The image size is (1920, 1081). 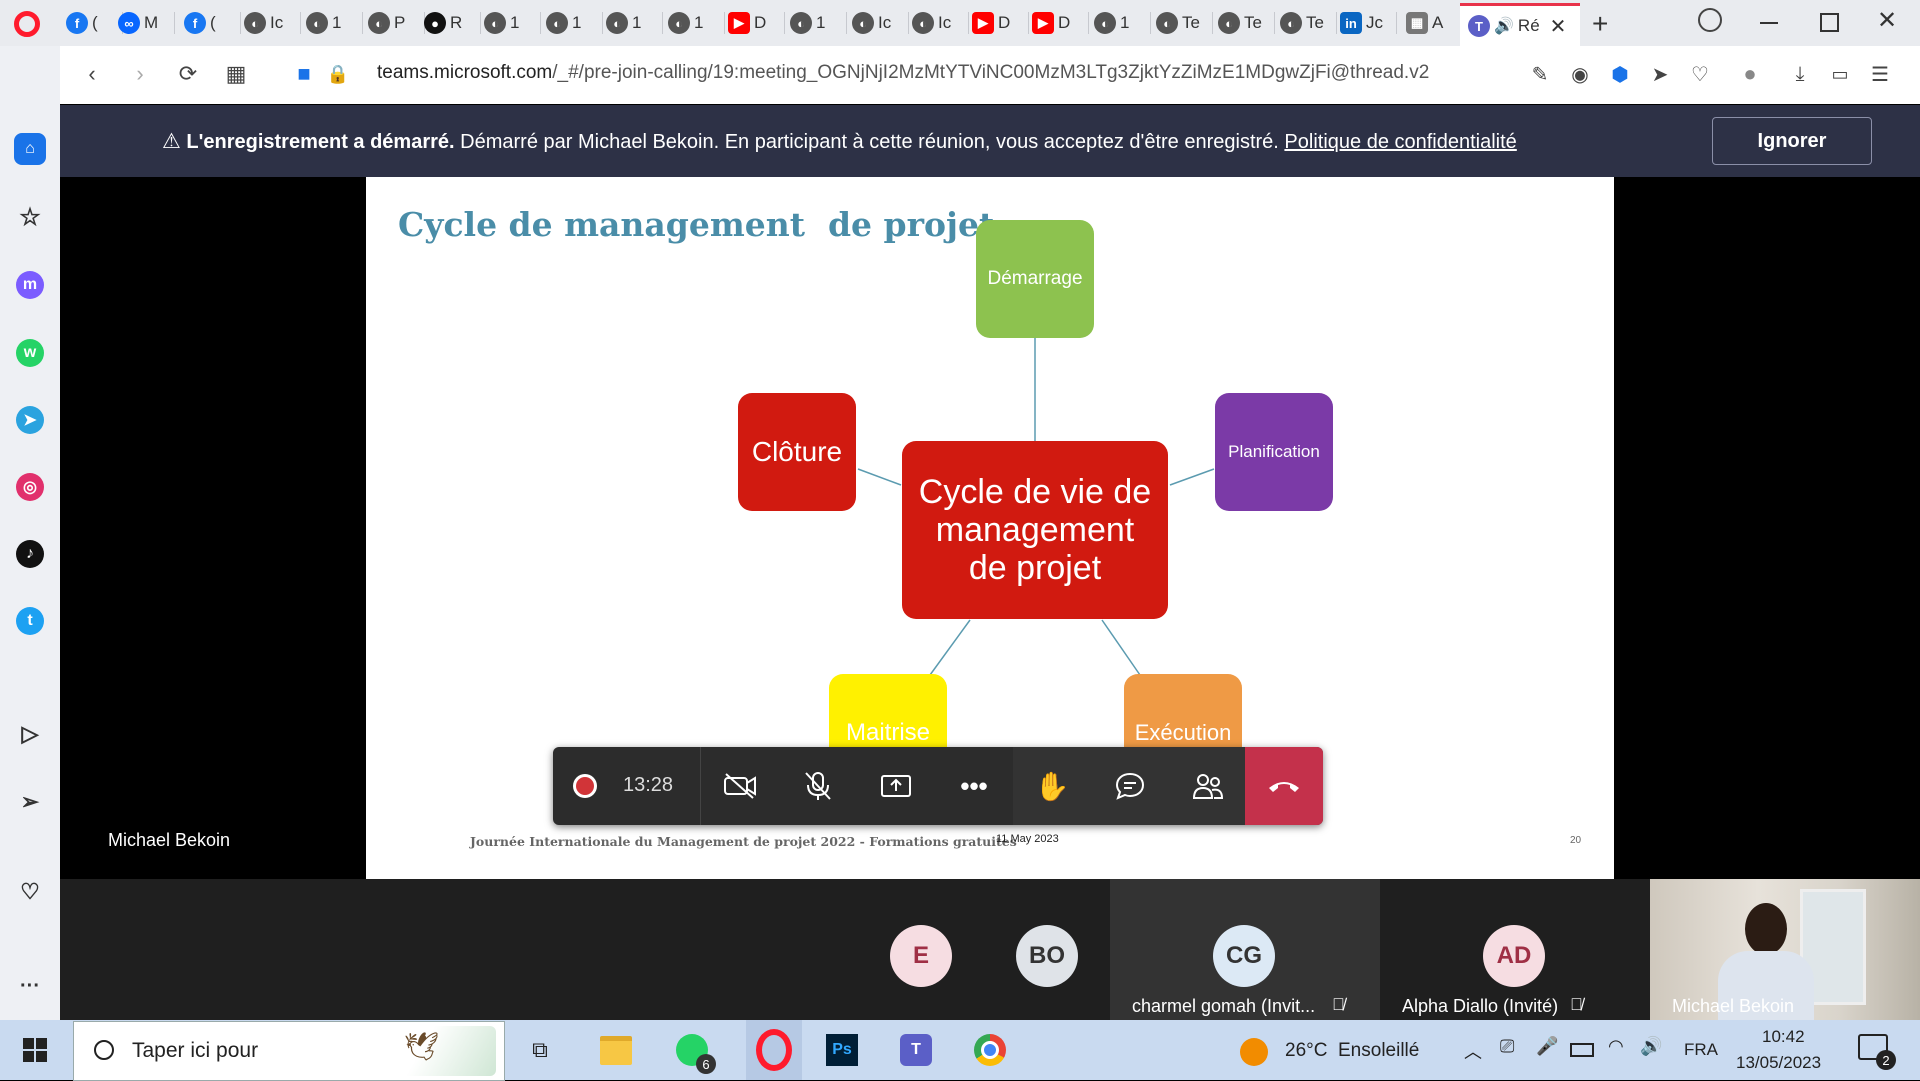 What do you see at coordinates (1284, 786) in the screenshot?
I see `hang-up-button` at bounding box center [1284, 786].